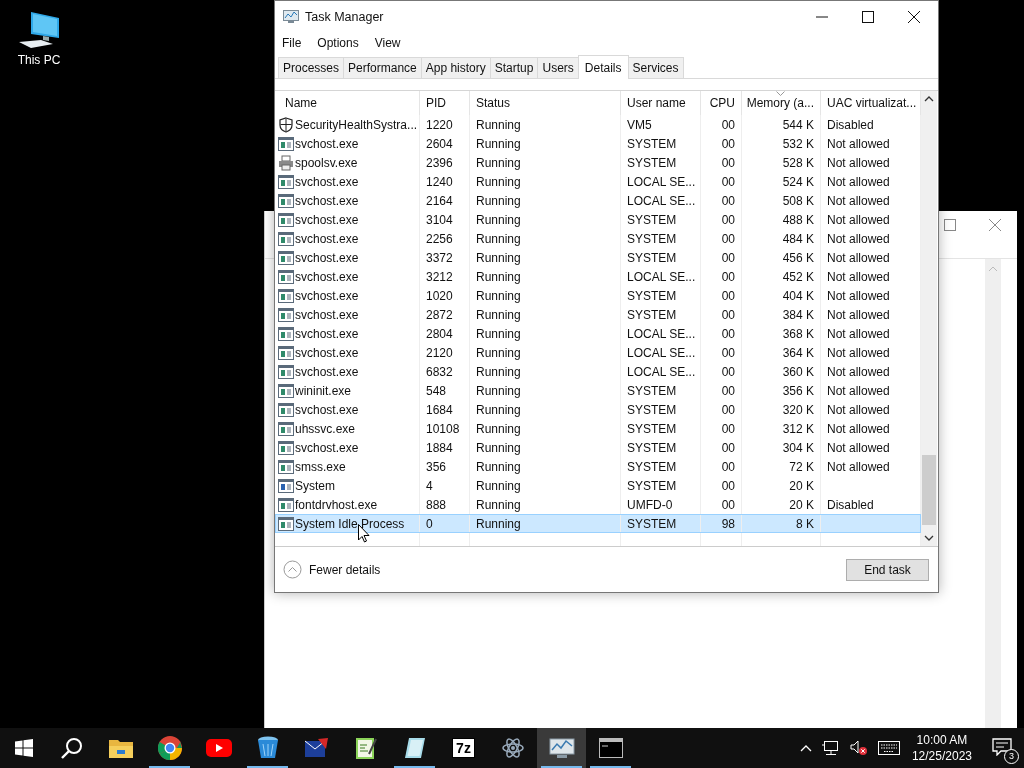 This screenshot has height=768, width=1024. Describe the element at coordinates (598, 257) in the screenshot. I see `table-row: svchost.exe 3372 Running SYSTEM 00 456 K Not allowed` at that location.